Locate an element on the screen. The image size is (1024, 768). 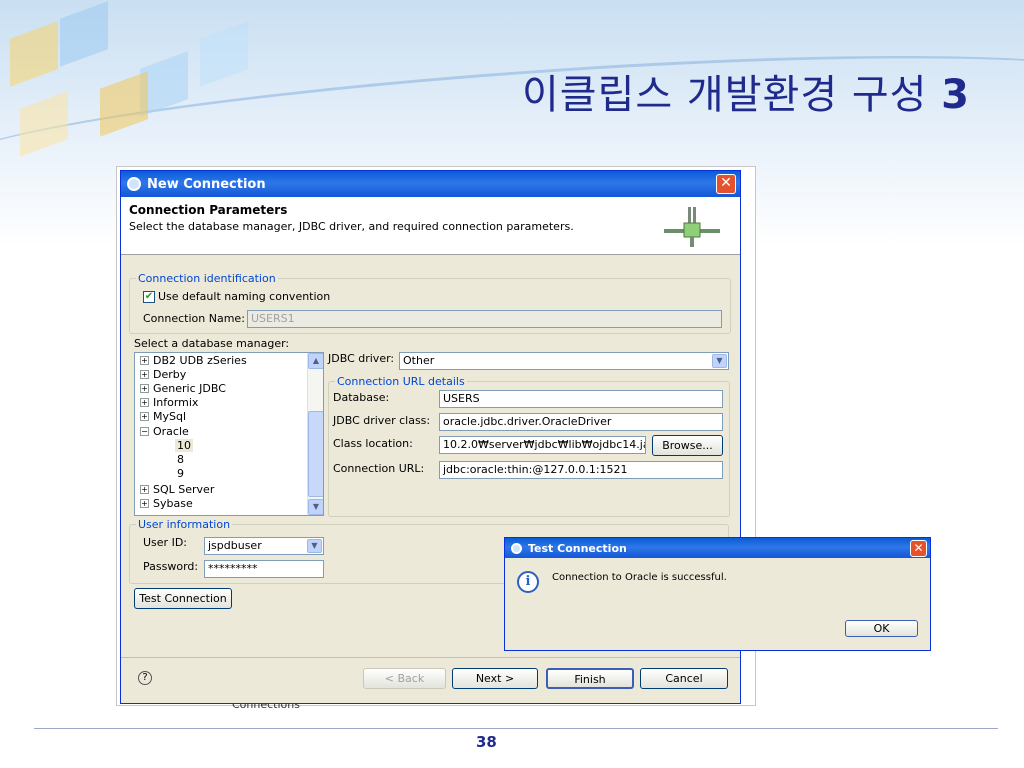
page-number: 38 is located at coordinates (486, 742).